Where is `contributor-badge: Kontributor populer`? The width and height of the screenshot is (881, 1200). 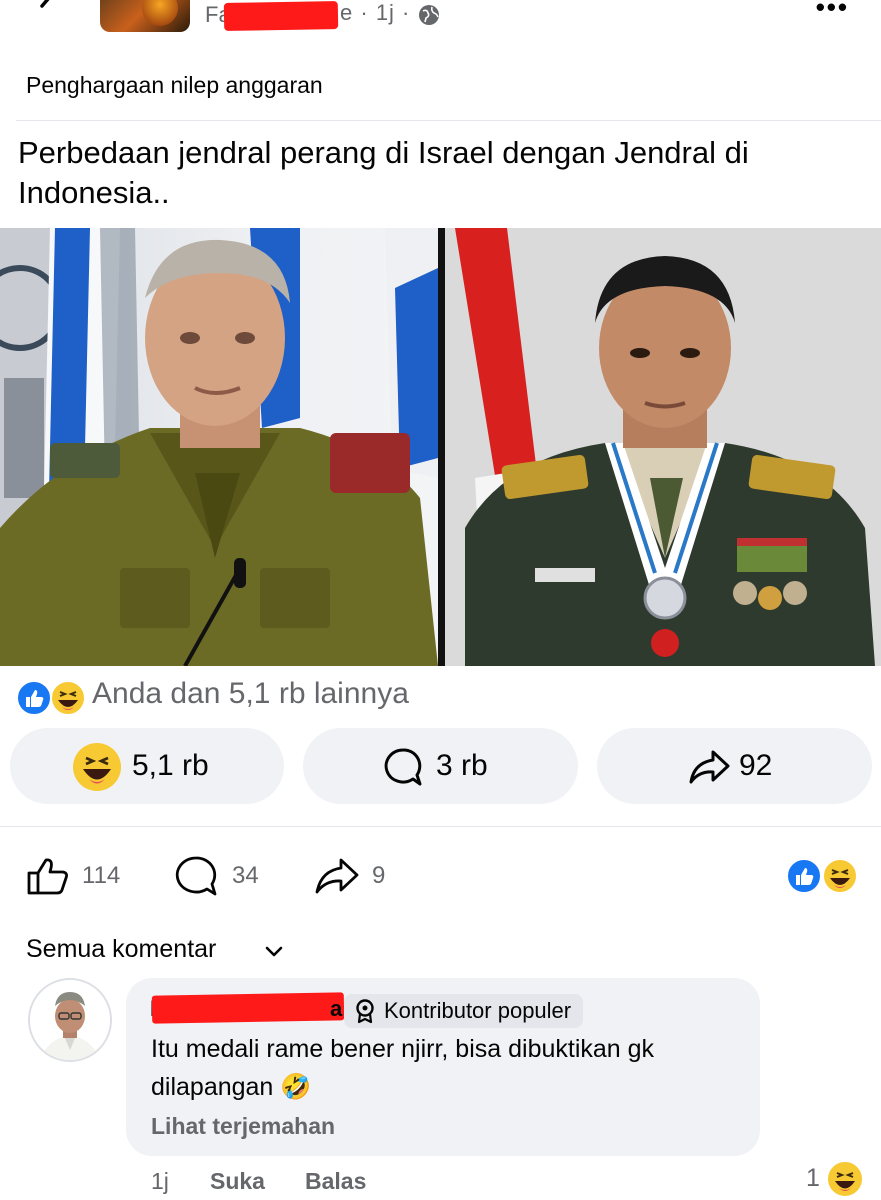
contributor-badge: Kontributor populer is located at coordinates (464, 1011).